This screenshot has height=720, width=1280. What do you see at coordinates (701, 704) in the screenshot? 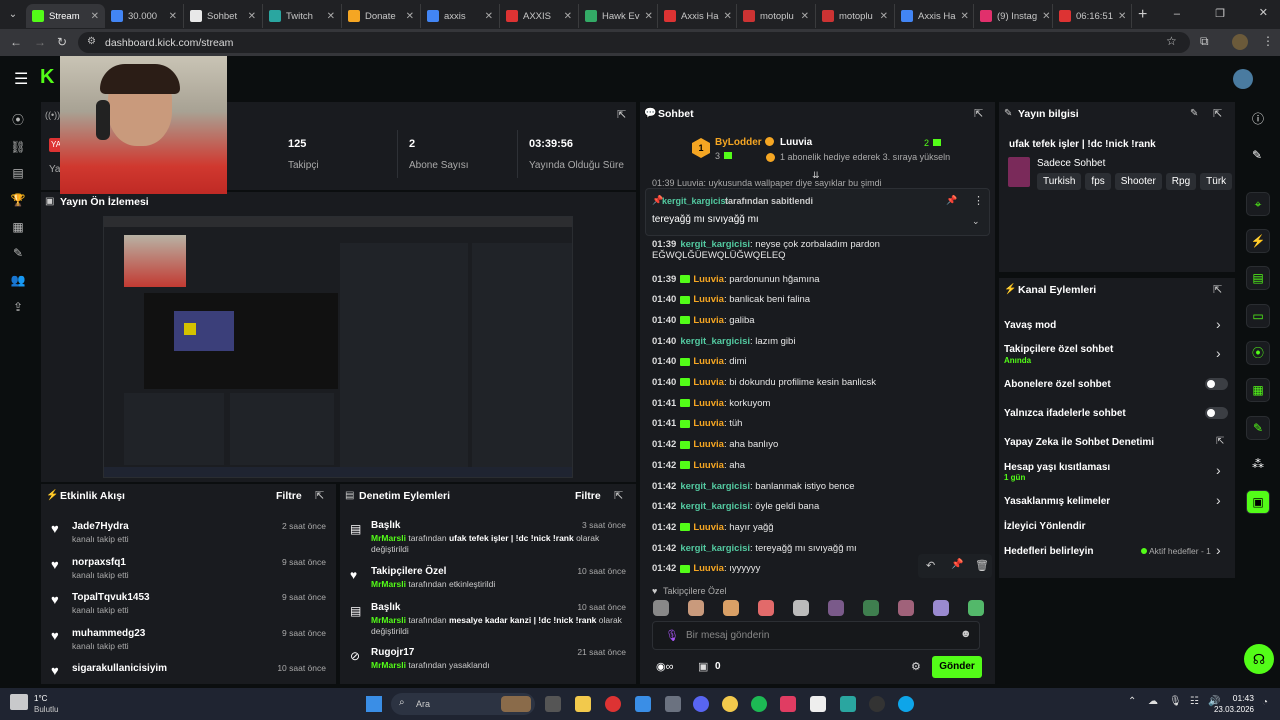
I see `discord-icon` at bounding box center [701, 704].